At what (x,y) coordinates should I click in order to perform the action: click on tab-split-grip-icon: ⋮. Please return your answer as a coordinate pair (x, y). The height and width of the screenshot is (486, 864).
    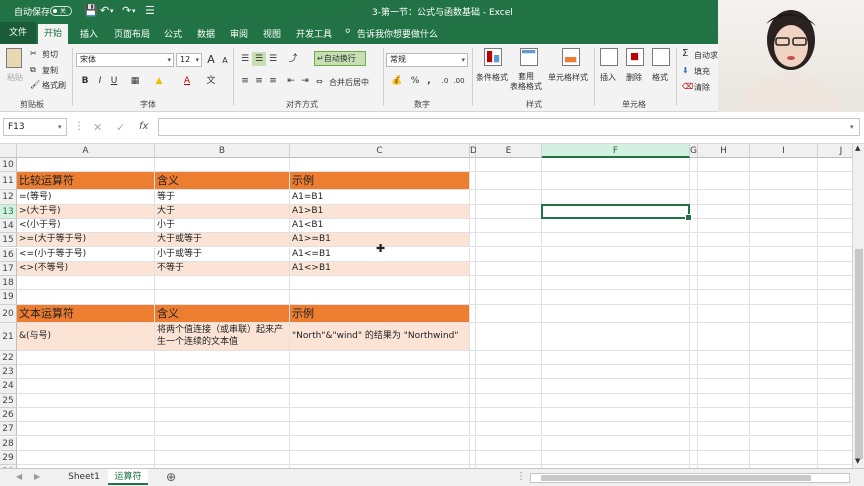
    Looking at the image, I should click on (521, 476).